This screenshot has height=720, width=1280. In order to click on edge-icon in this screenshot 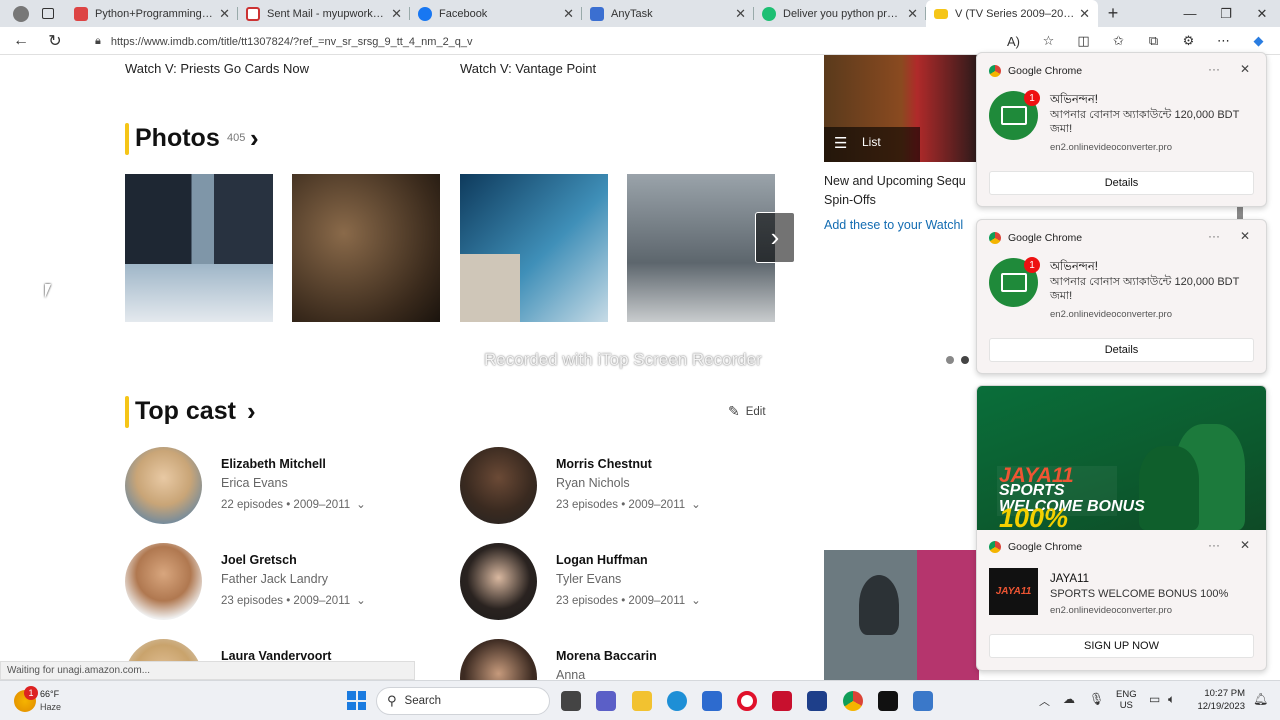, I will do `click(677, 701)`.